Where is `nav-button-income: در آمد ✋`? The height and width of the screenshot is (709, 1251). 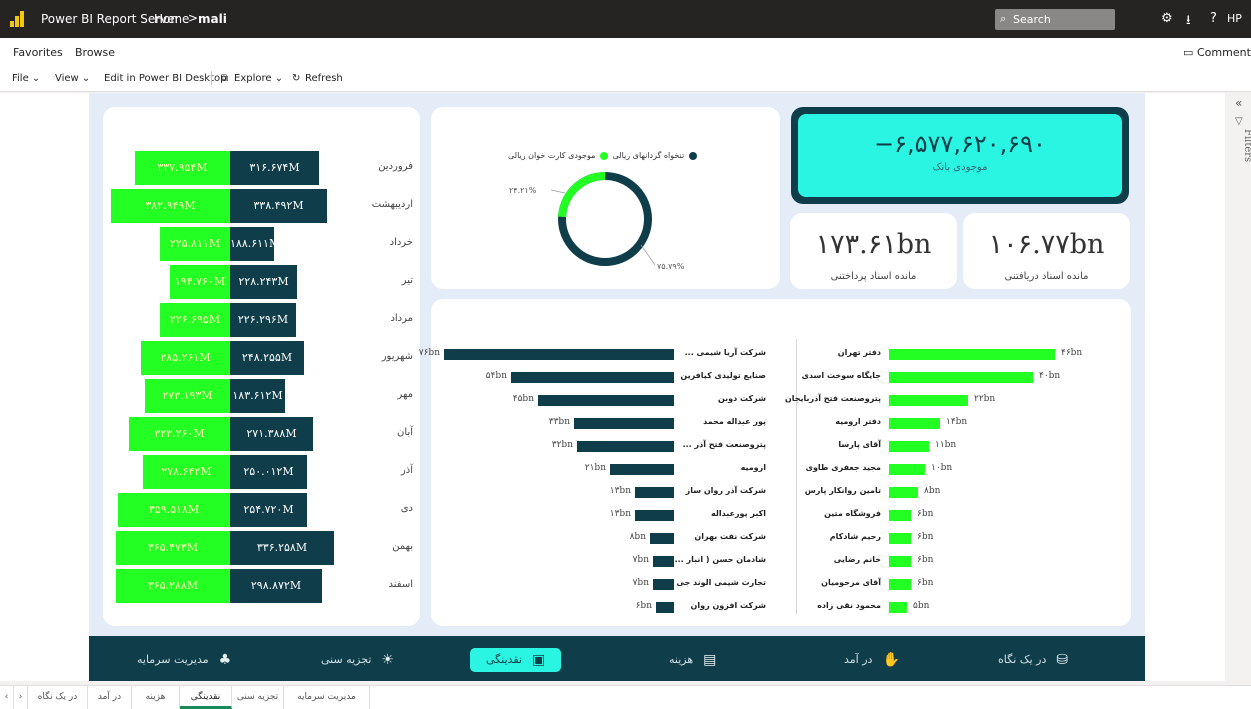 nav-button-income: در آمد ✋ is located at coordinates (872, 660).